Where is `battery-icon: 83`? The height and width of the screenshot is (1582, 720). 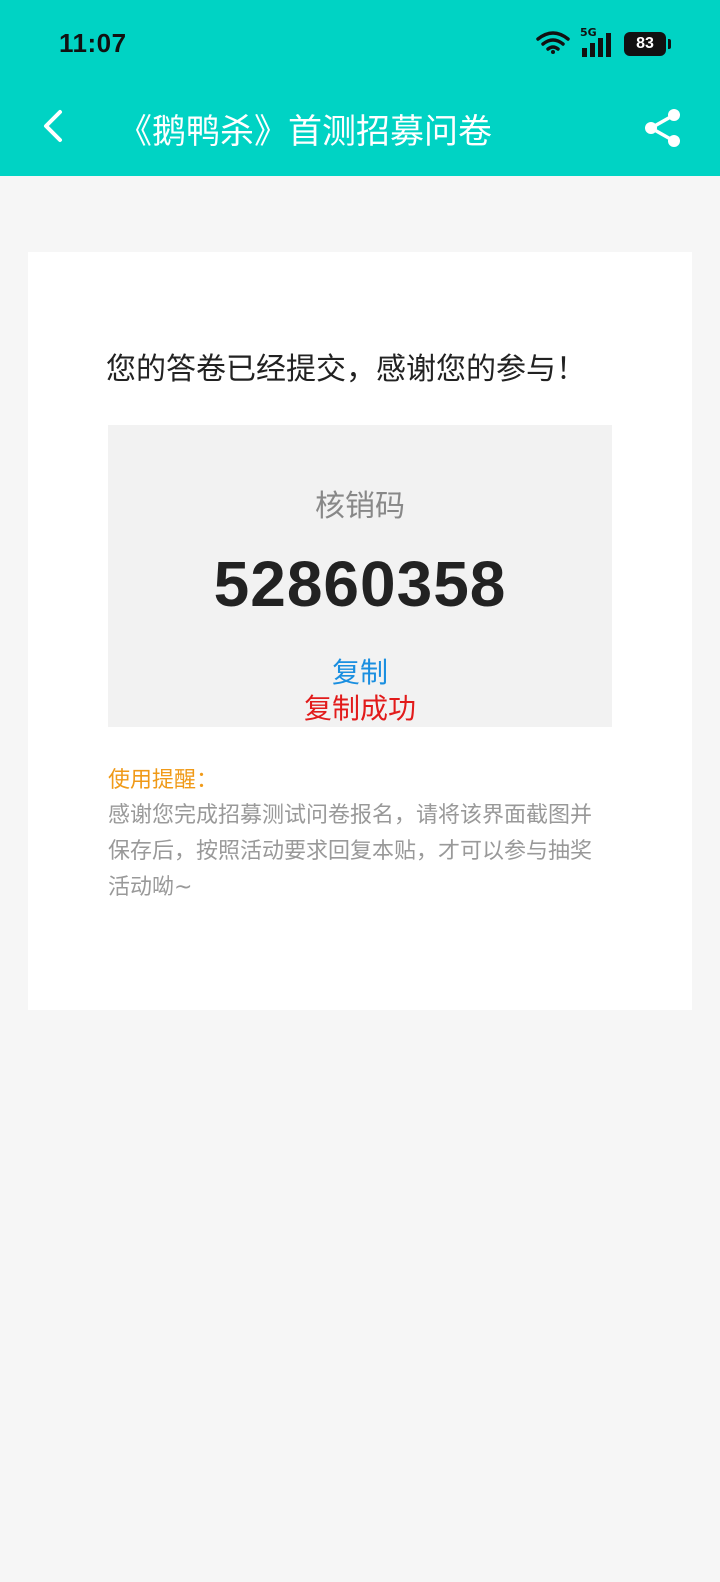 battery-icon: 83 is located at coordinates (647, 44).